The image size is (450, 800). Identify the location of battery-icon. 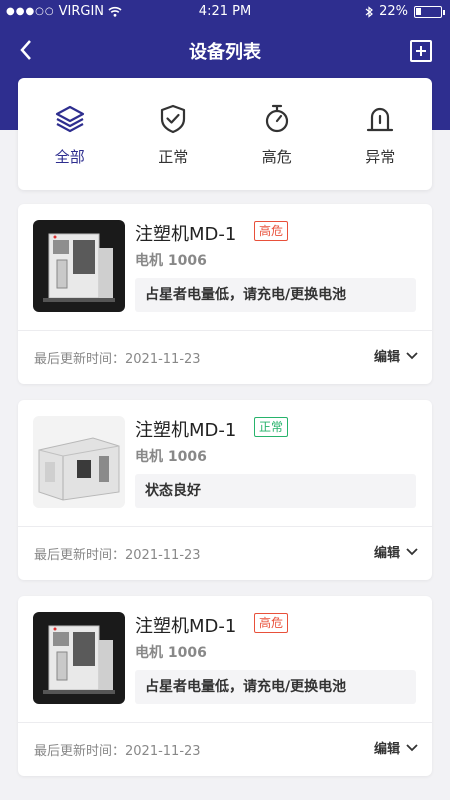
(429, 11).